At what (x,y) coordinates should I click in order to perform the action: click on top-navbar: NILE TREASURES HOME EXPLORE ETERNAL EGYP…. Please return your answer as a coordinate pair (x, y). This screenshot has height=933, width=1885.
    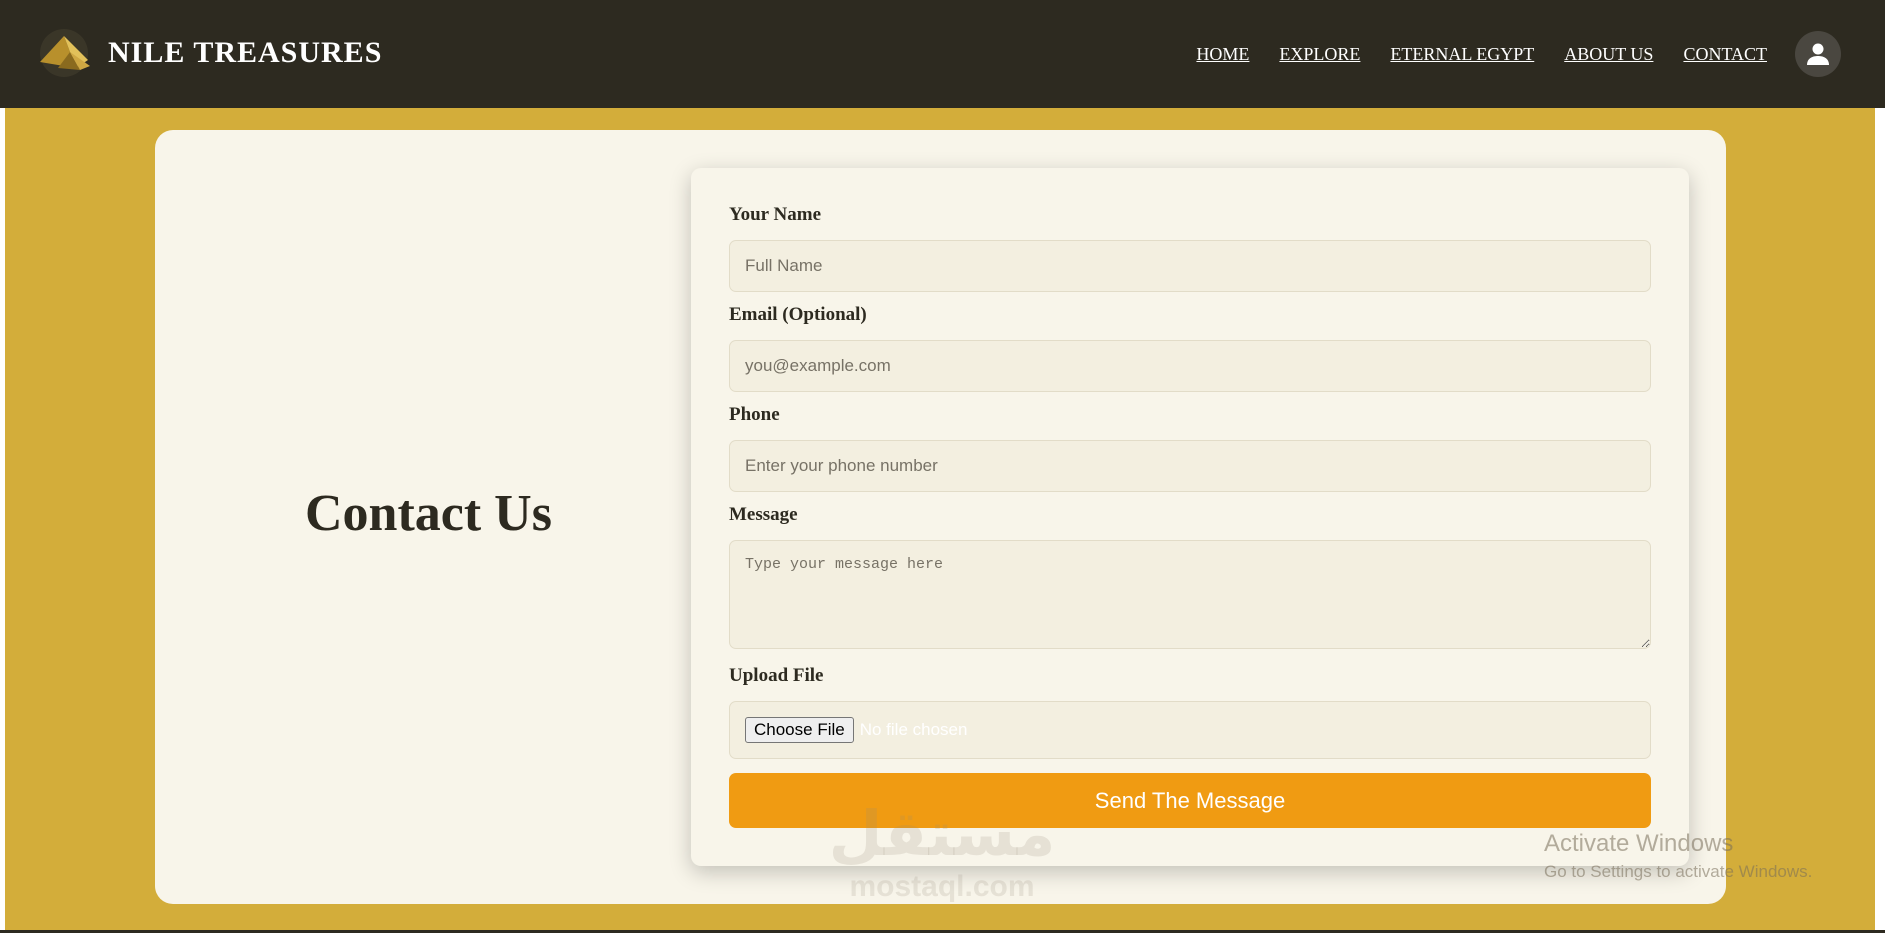
    Looking at the image, I should click on (942, 54).